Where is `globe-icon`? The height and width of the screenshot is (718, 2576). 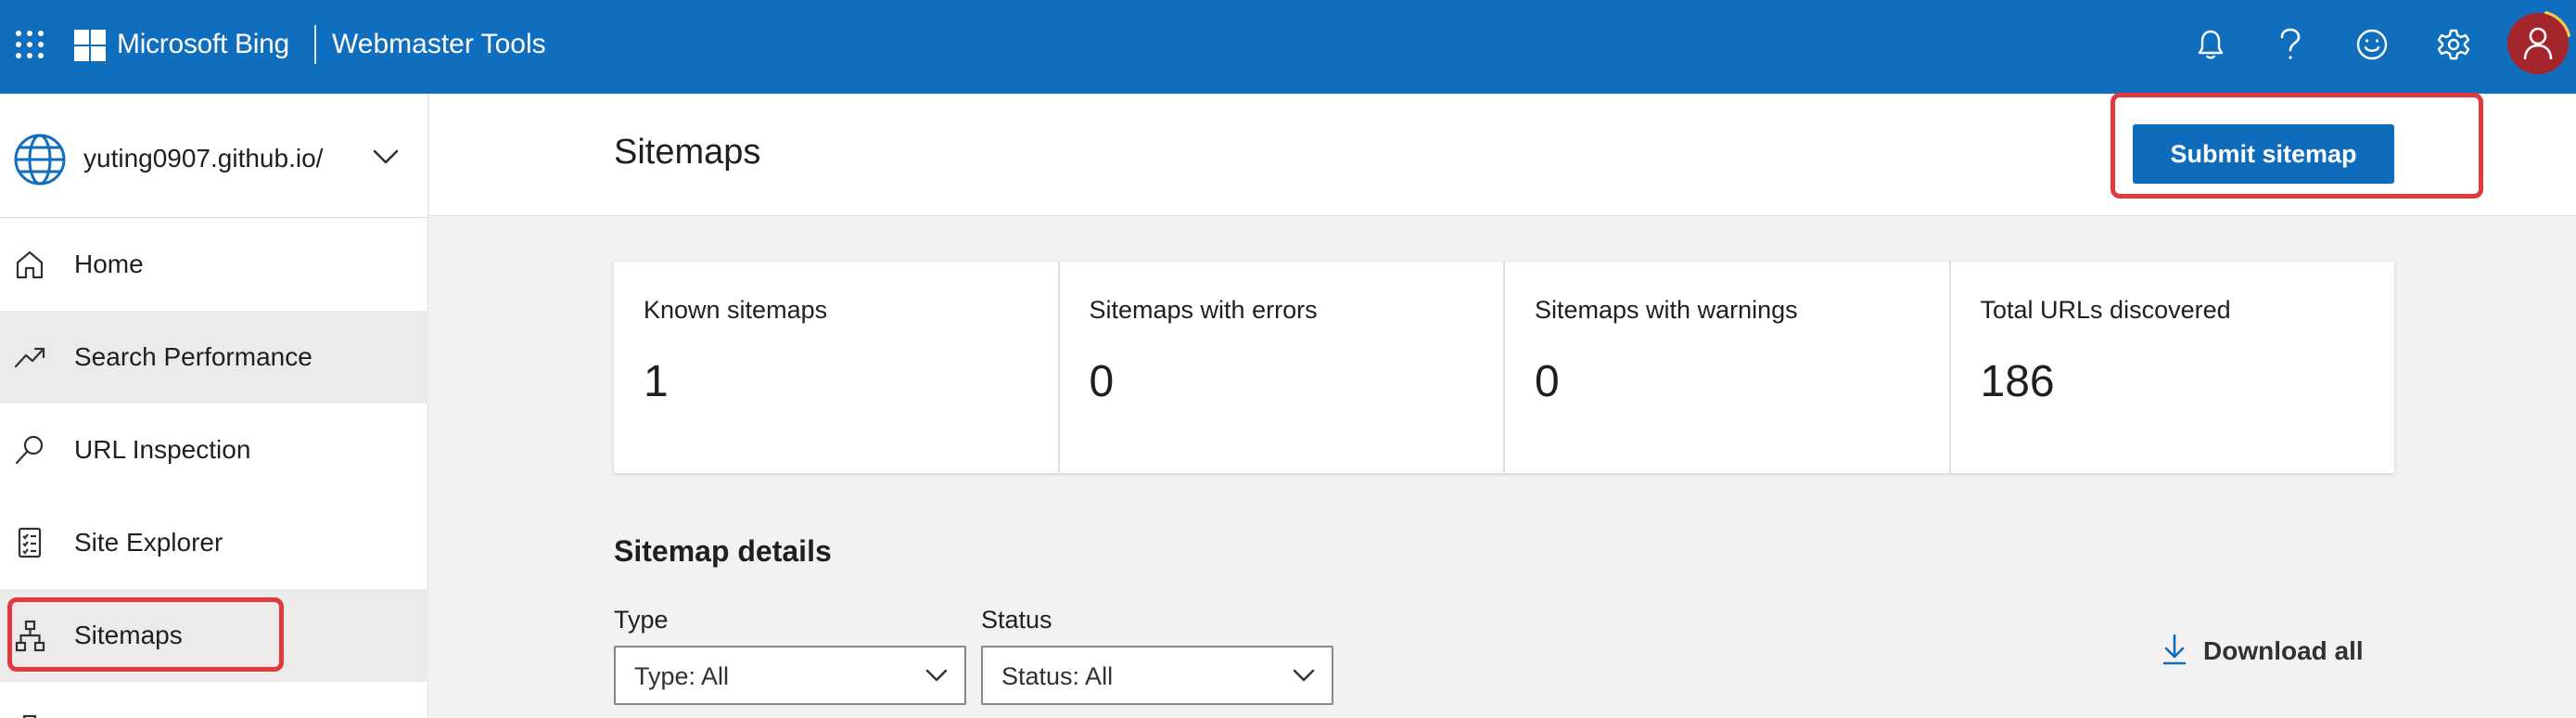 globe-icon is located at coordinates (40, 159).